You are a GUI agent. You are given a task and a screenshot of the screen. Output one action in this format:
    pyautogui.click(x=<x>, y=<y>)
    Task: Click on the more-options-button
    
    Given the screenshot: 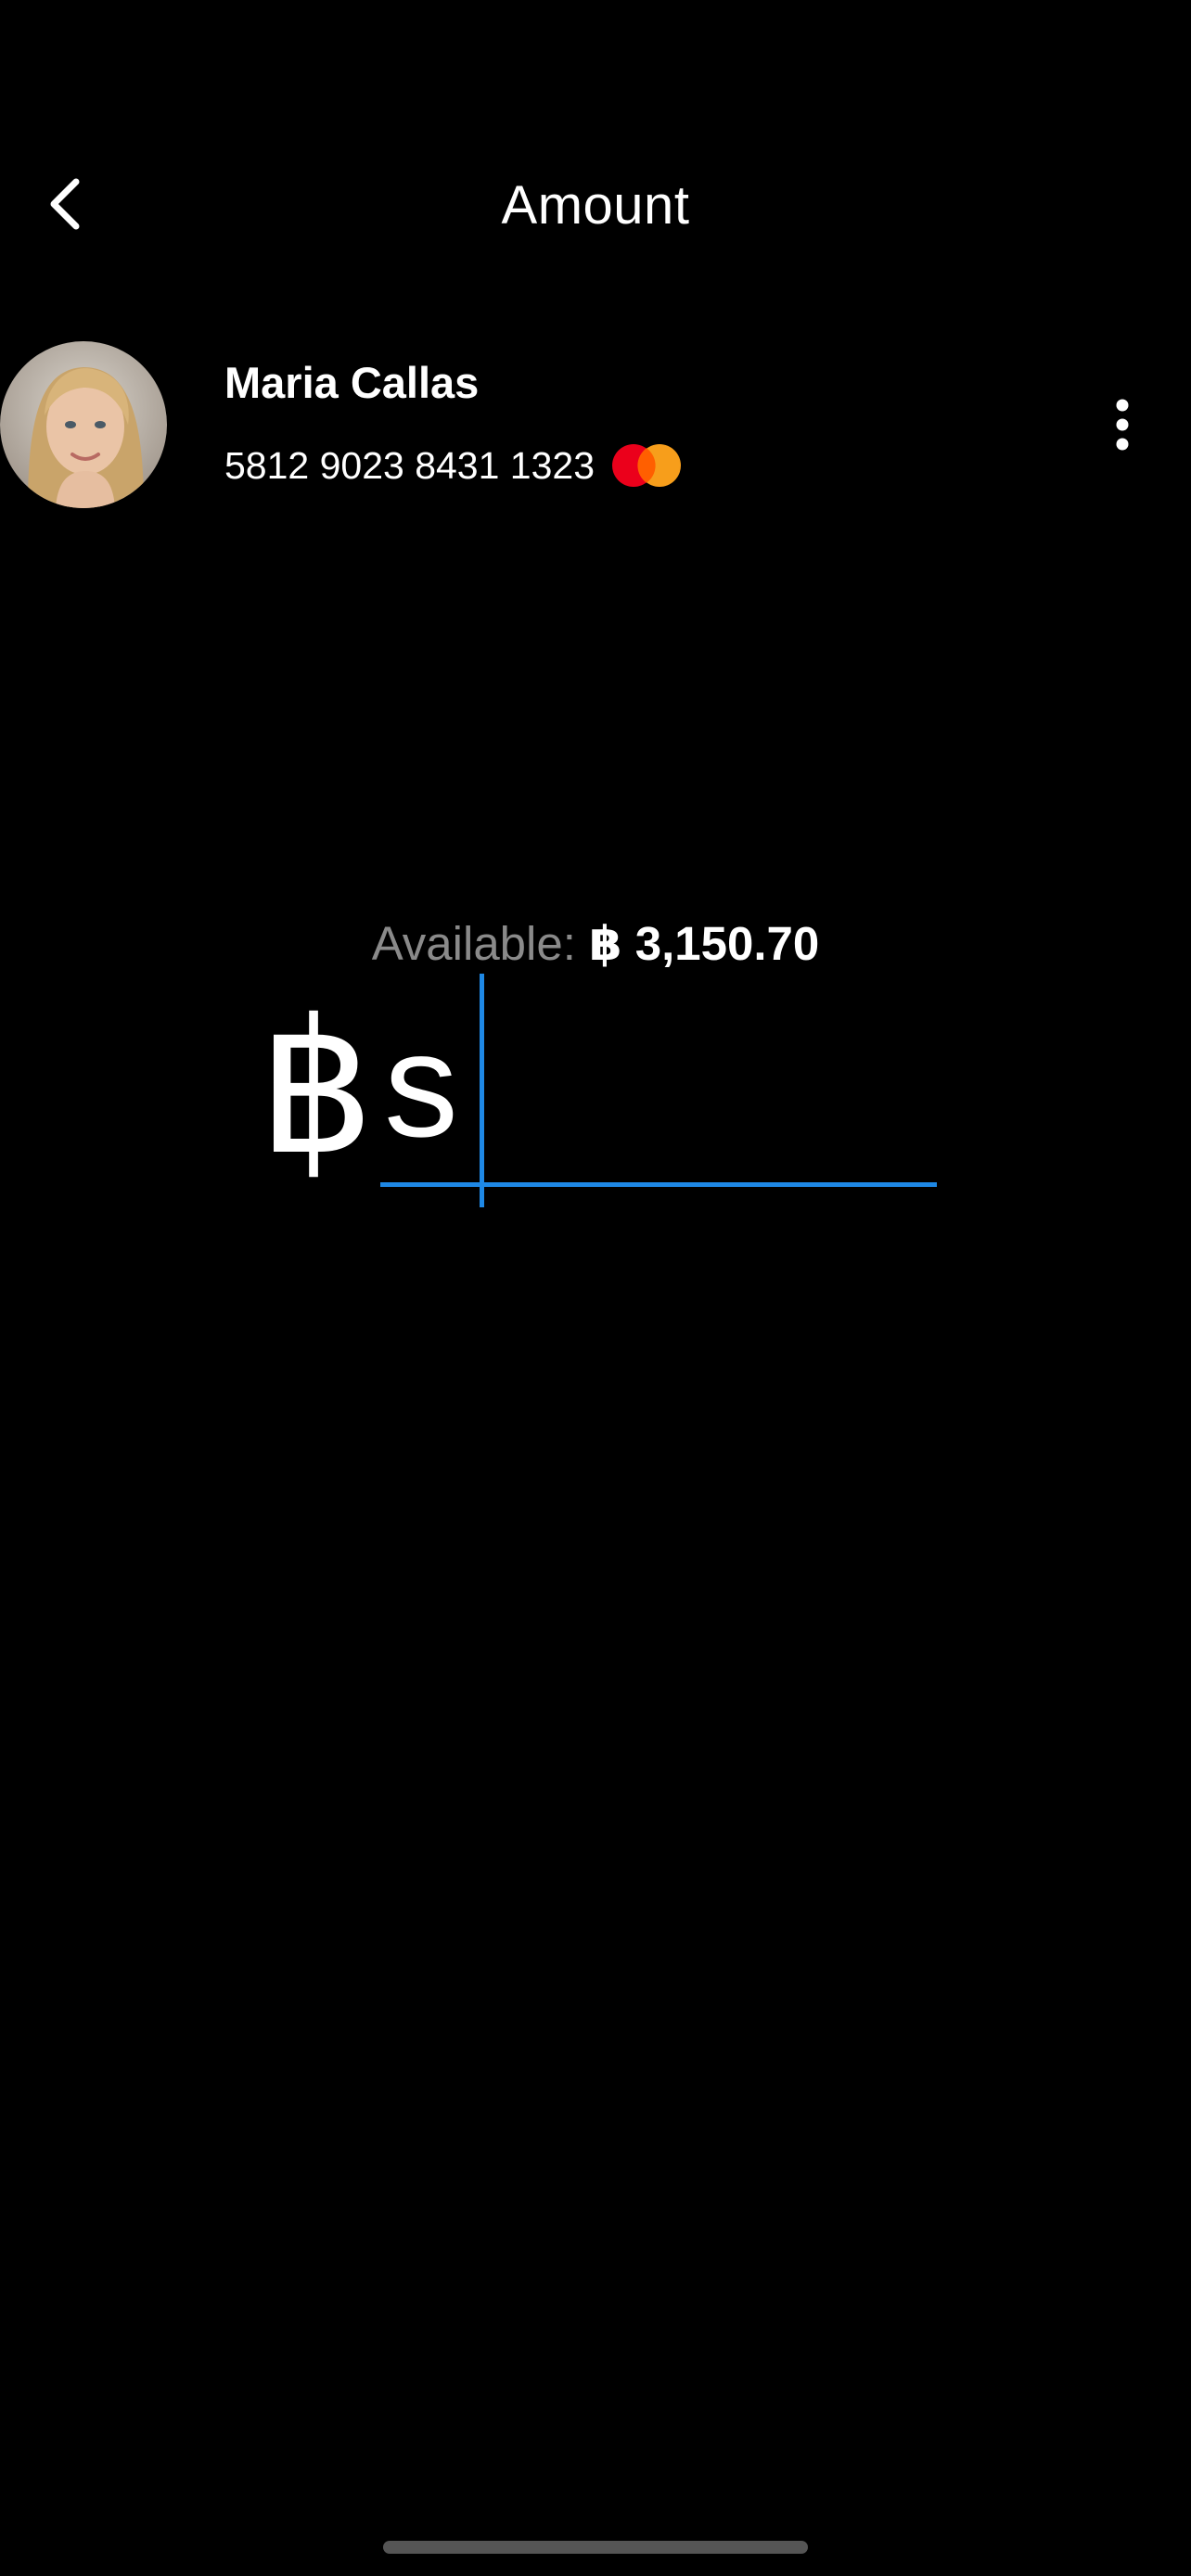 What is the action you would take?
    pyautogui.click(x=1122, y=425)
    